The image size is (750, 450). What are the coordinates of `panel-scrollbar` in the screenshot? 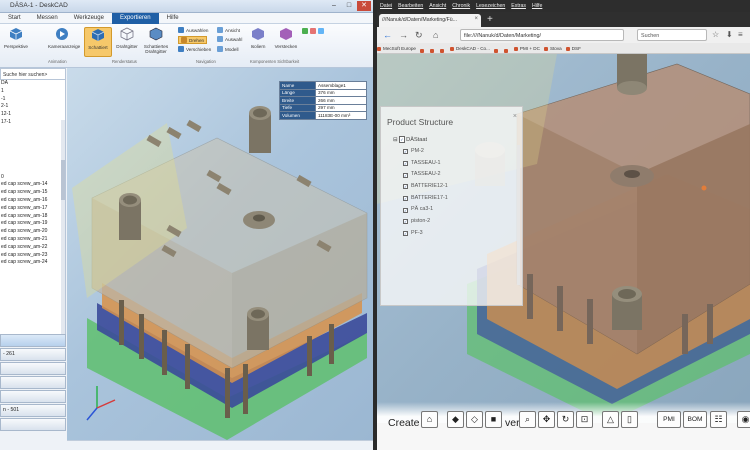 It's located at (518, 215).